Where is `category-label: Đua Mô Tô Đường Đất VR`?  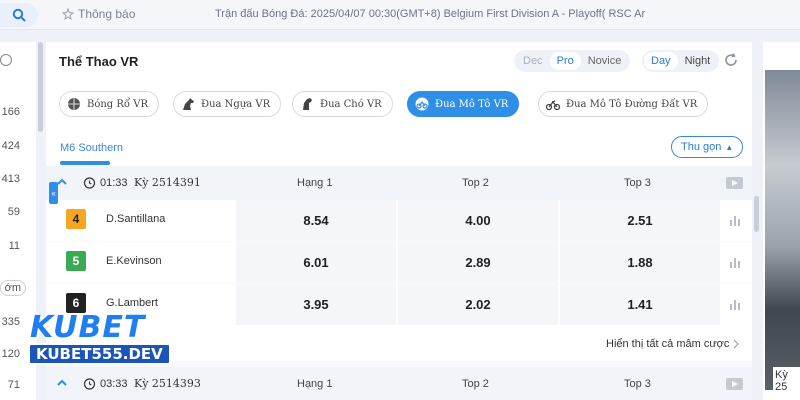
category-label: Đua Mô Tô Đường Đất VR is located at coordinates (632, 104).